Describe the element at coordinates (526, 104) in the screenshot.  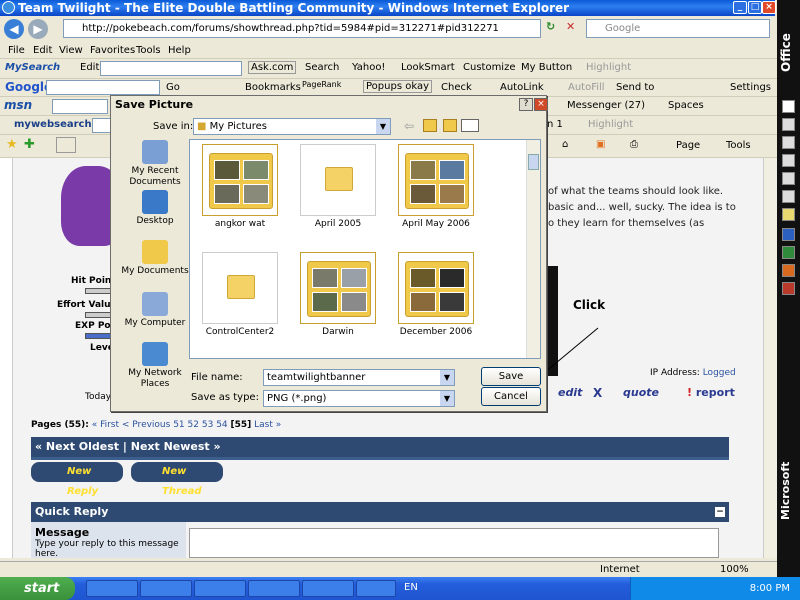
I see `help-button: ?` at that location.